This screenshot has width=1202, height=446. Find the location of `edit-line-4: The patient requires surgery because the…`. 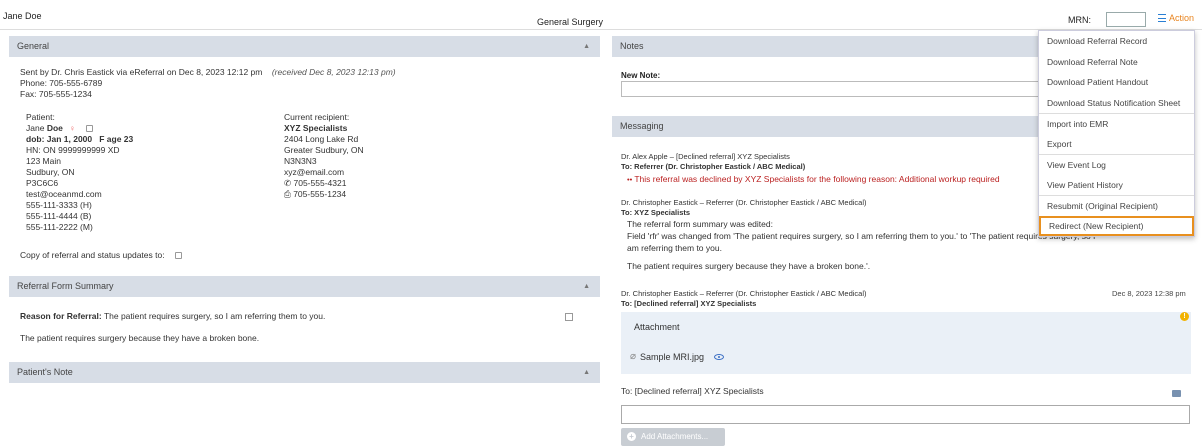

edit-line-4: The patient requires surgery because the… is located at coordinates (749, 266).